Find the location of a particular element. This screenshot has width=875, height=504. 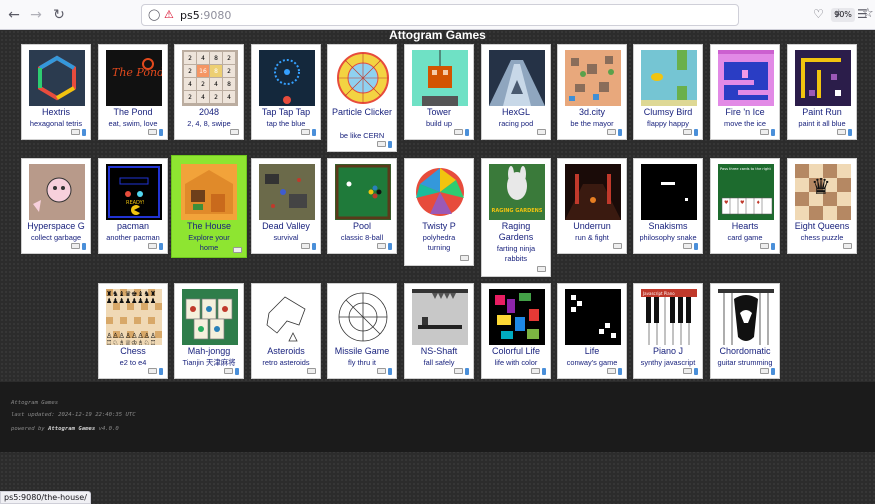

game-name: pacman is located at coordinates (133, 226).